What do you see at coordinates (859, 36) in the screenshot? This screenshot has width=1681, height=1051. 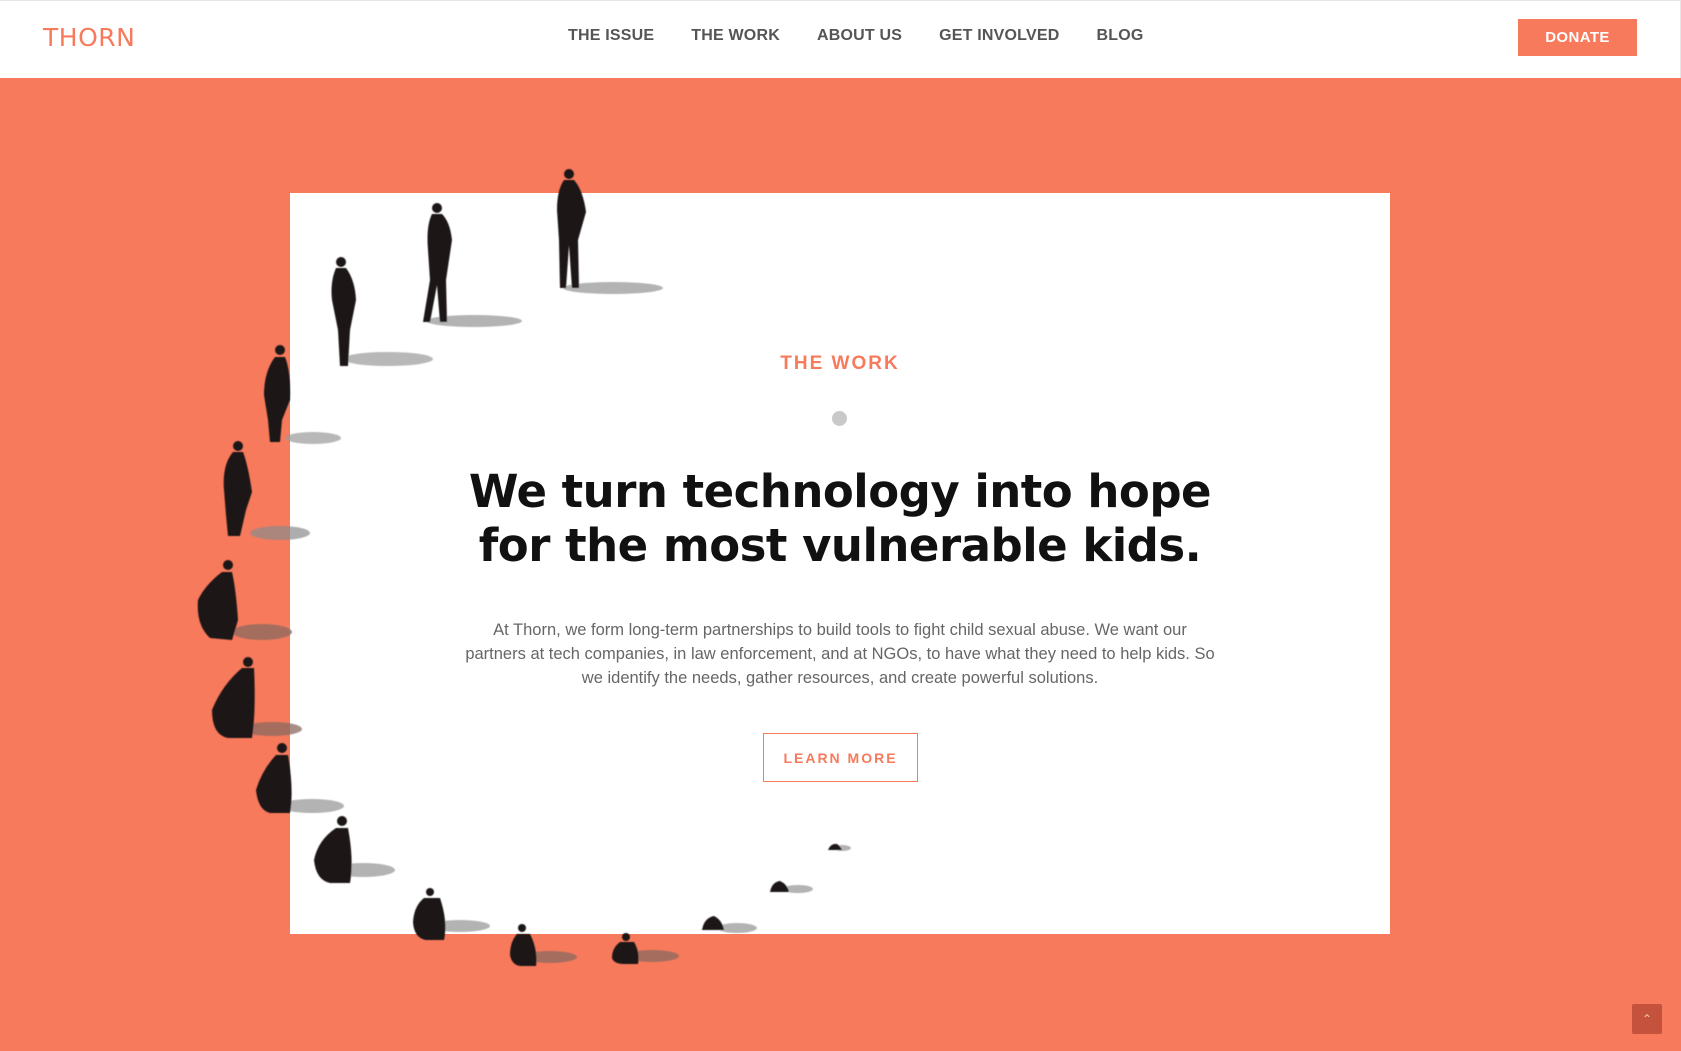 I see `nav-item-about-us: ABOUT US` at bounding box center [859, 36].